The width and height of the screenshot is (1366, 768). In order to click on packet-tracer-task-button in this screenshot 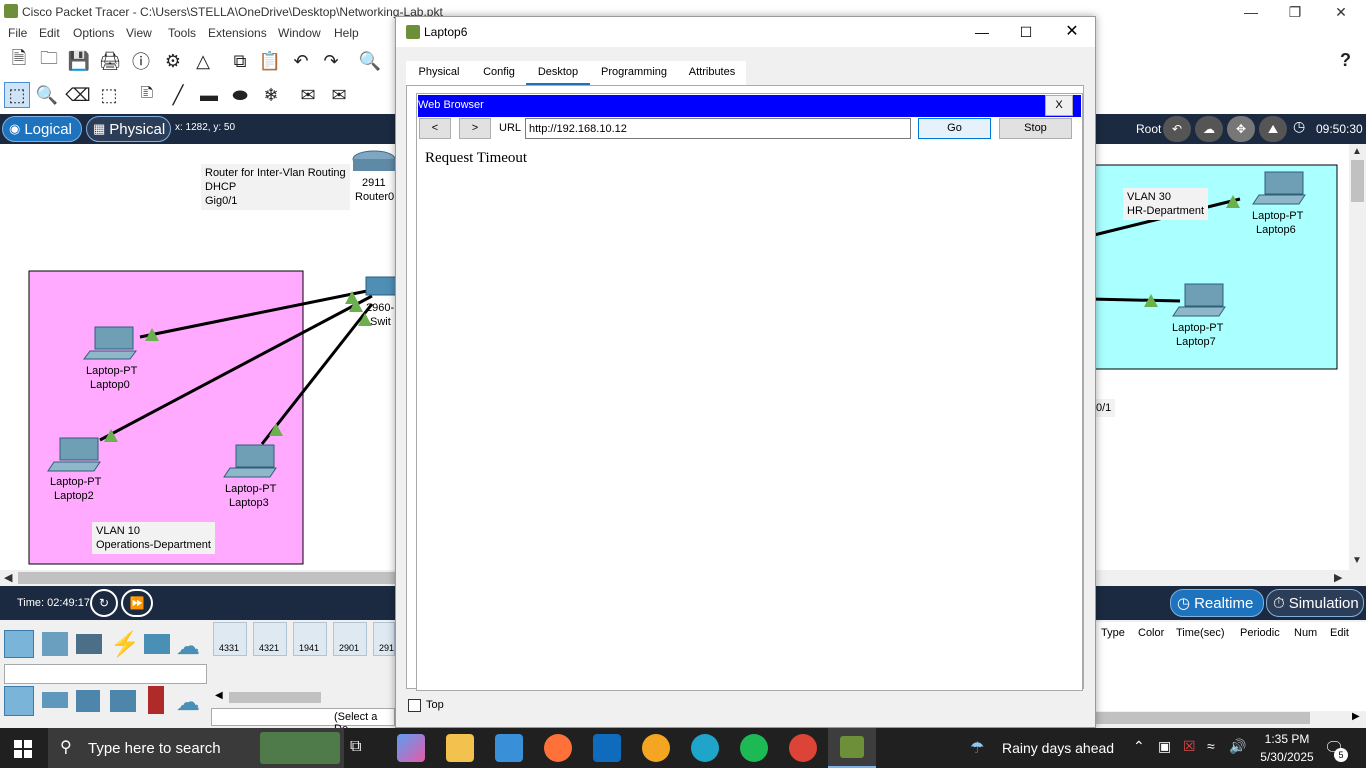, I will do `click(852, 748)`.